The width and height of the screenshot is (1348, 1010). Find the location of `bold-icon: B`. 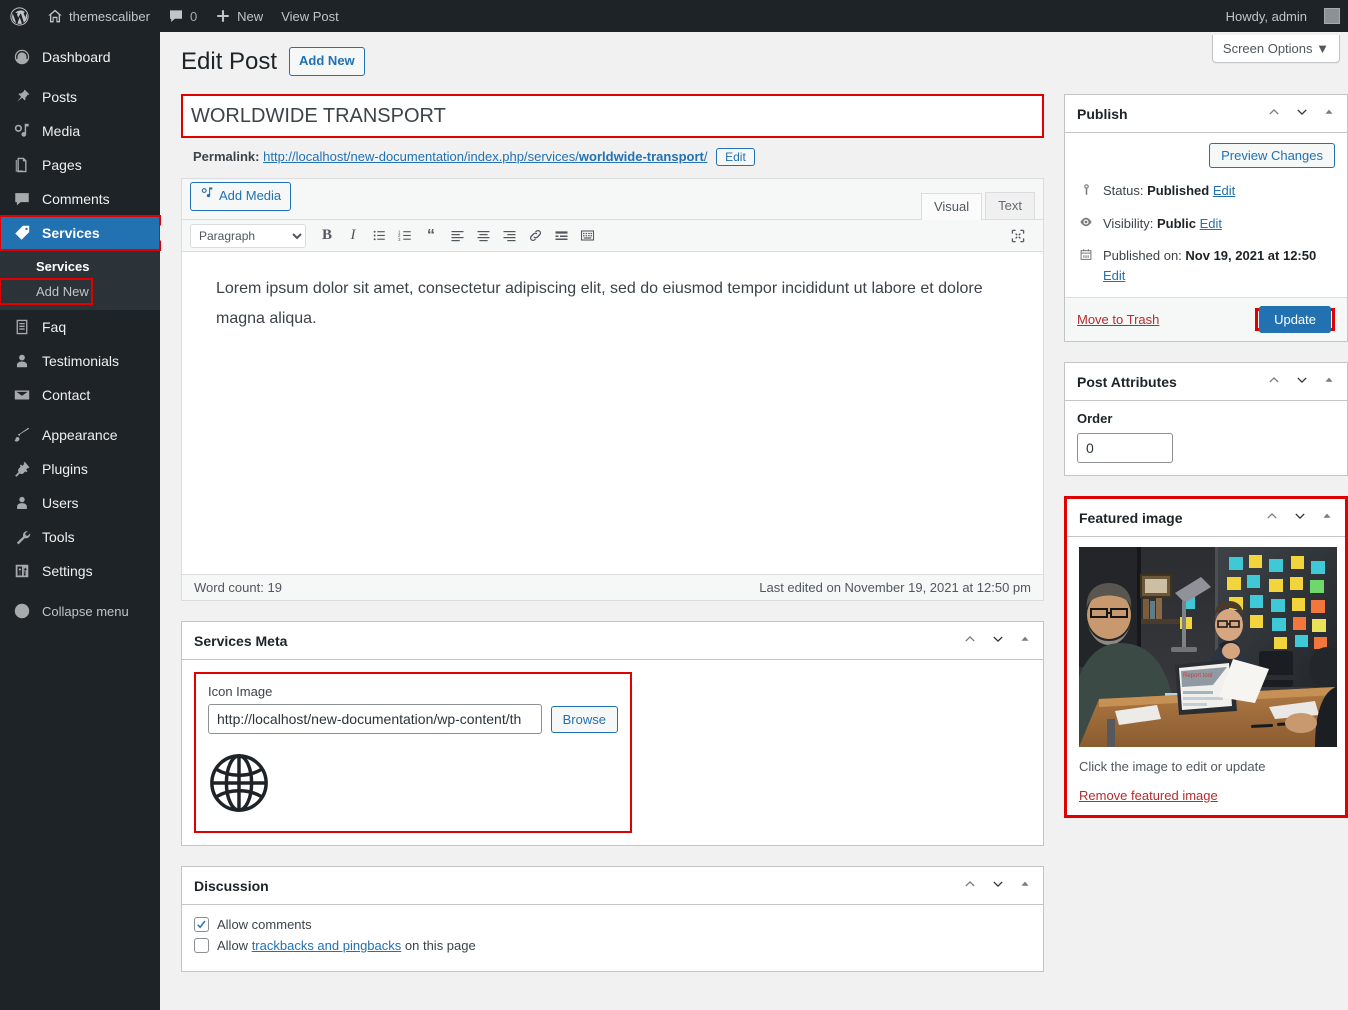

bold-icon: B is located at coordinates (327, 236).